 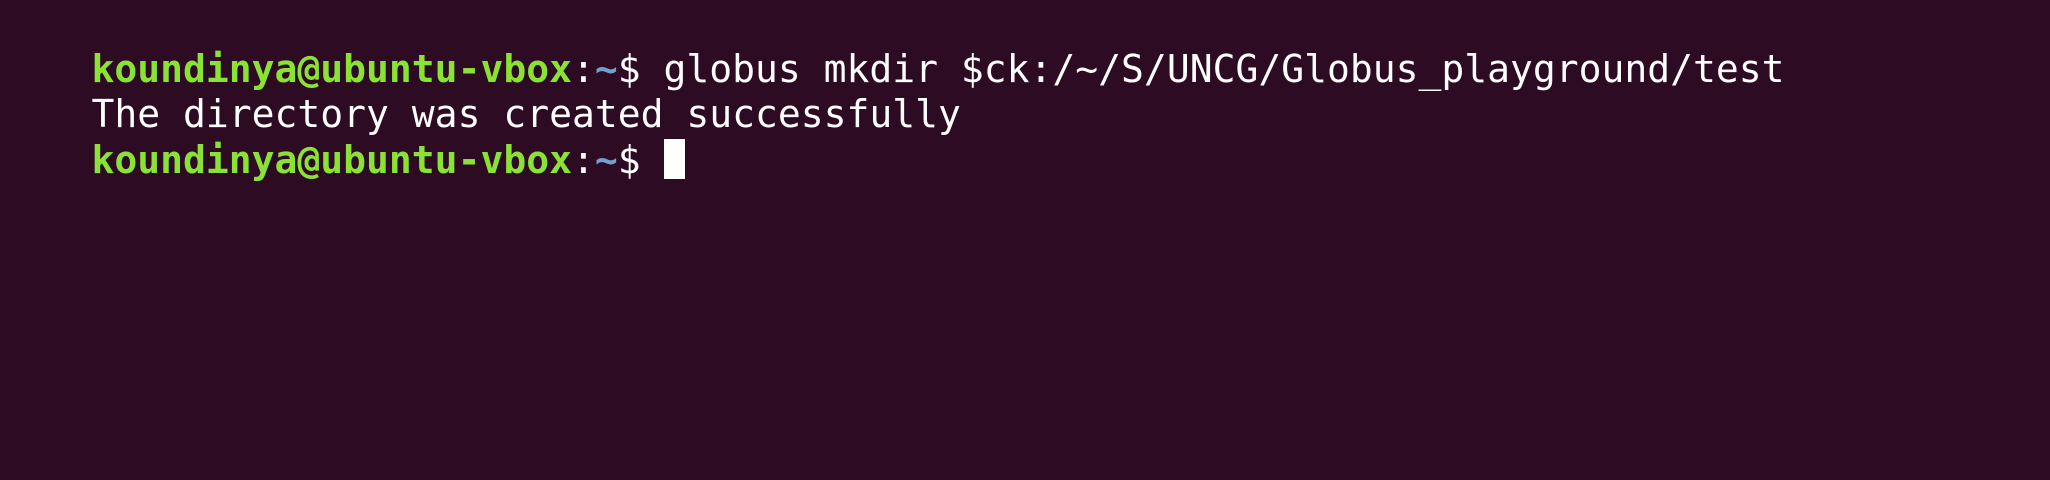 I want to click on terminal-line-active-prompt: koundinya@ubuntu-vbox:~$, so click(x=342, y=136).